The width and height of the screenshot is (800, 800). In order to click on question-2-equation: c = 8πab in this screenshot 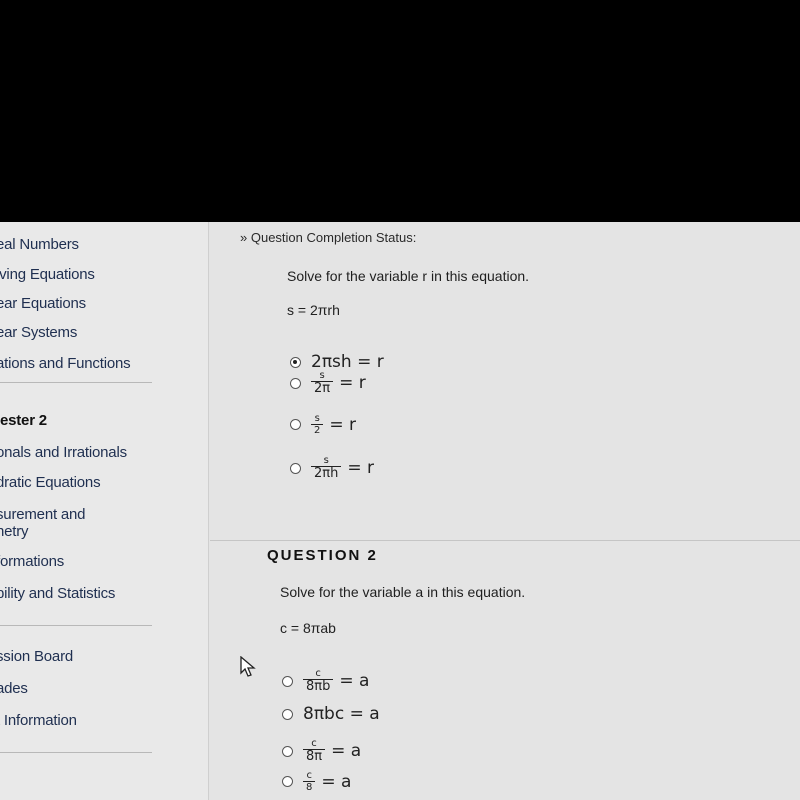, I will do `click(308, 628)`.